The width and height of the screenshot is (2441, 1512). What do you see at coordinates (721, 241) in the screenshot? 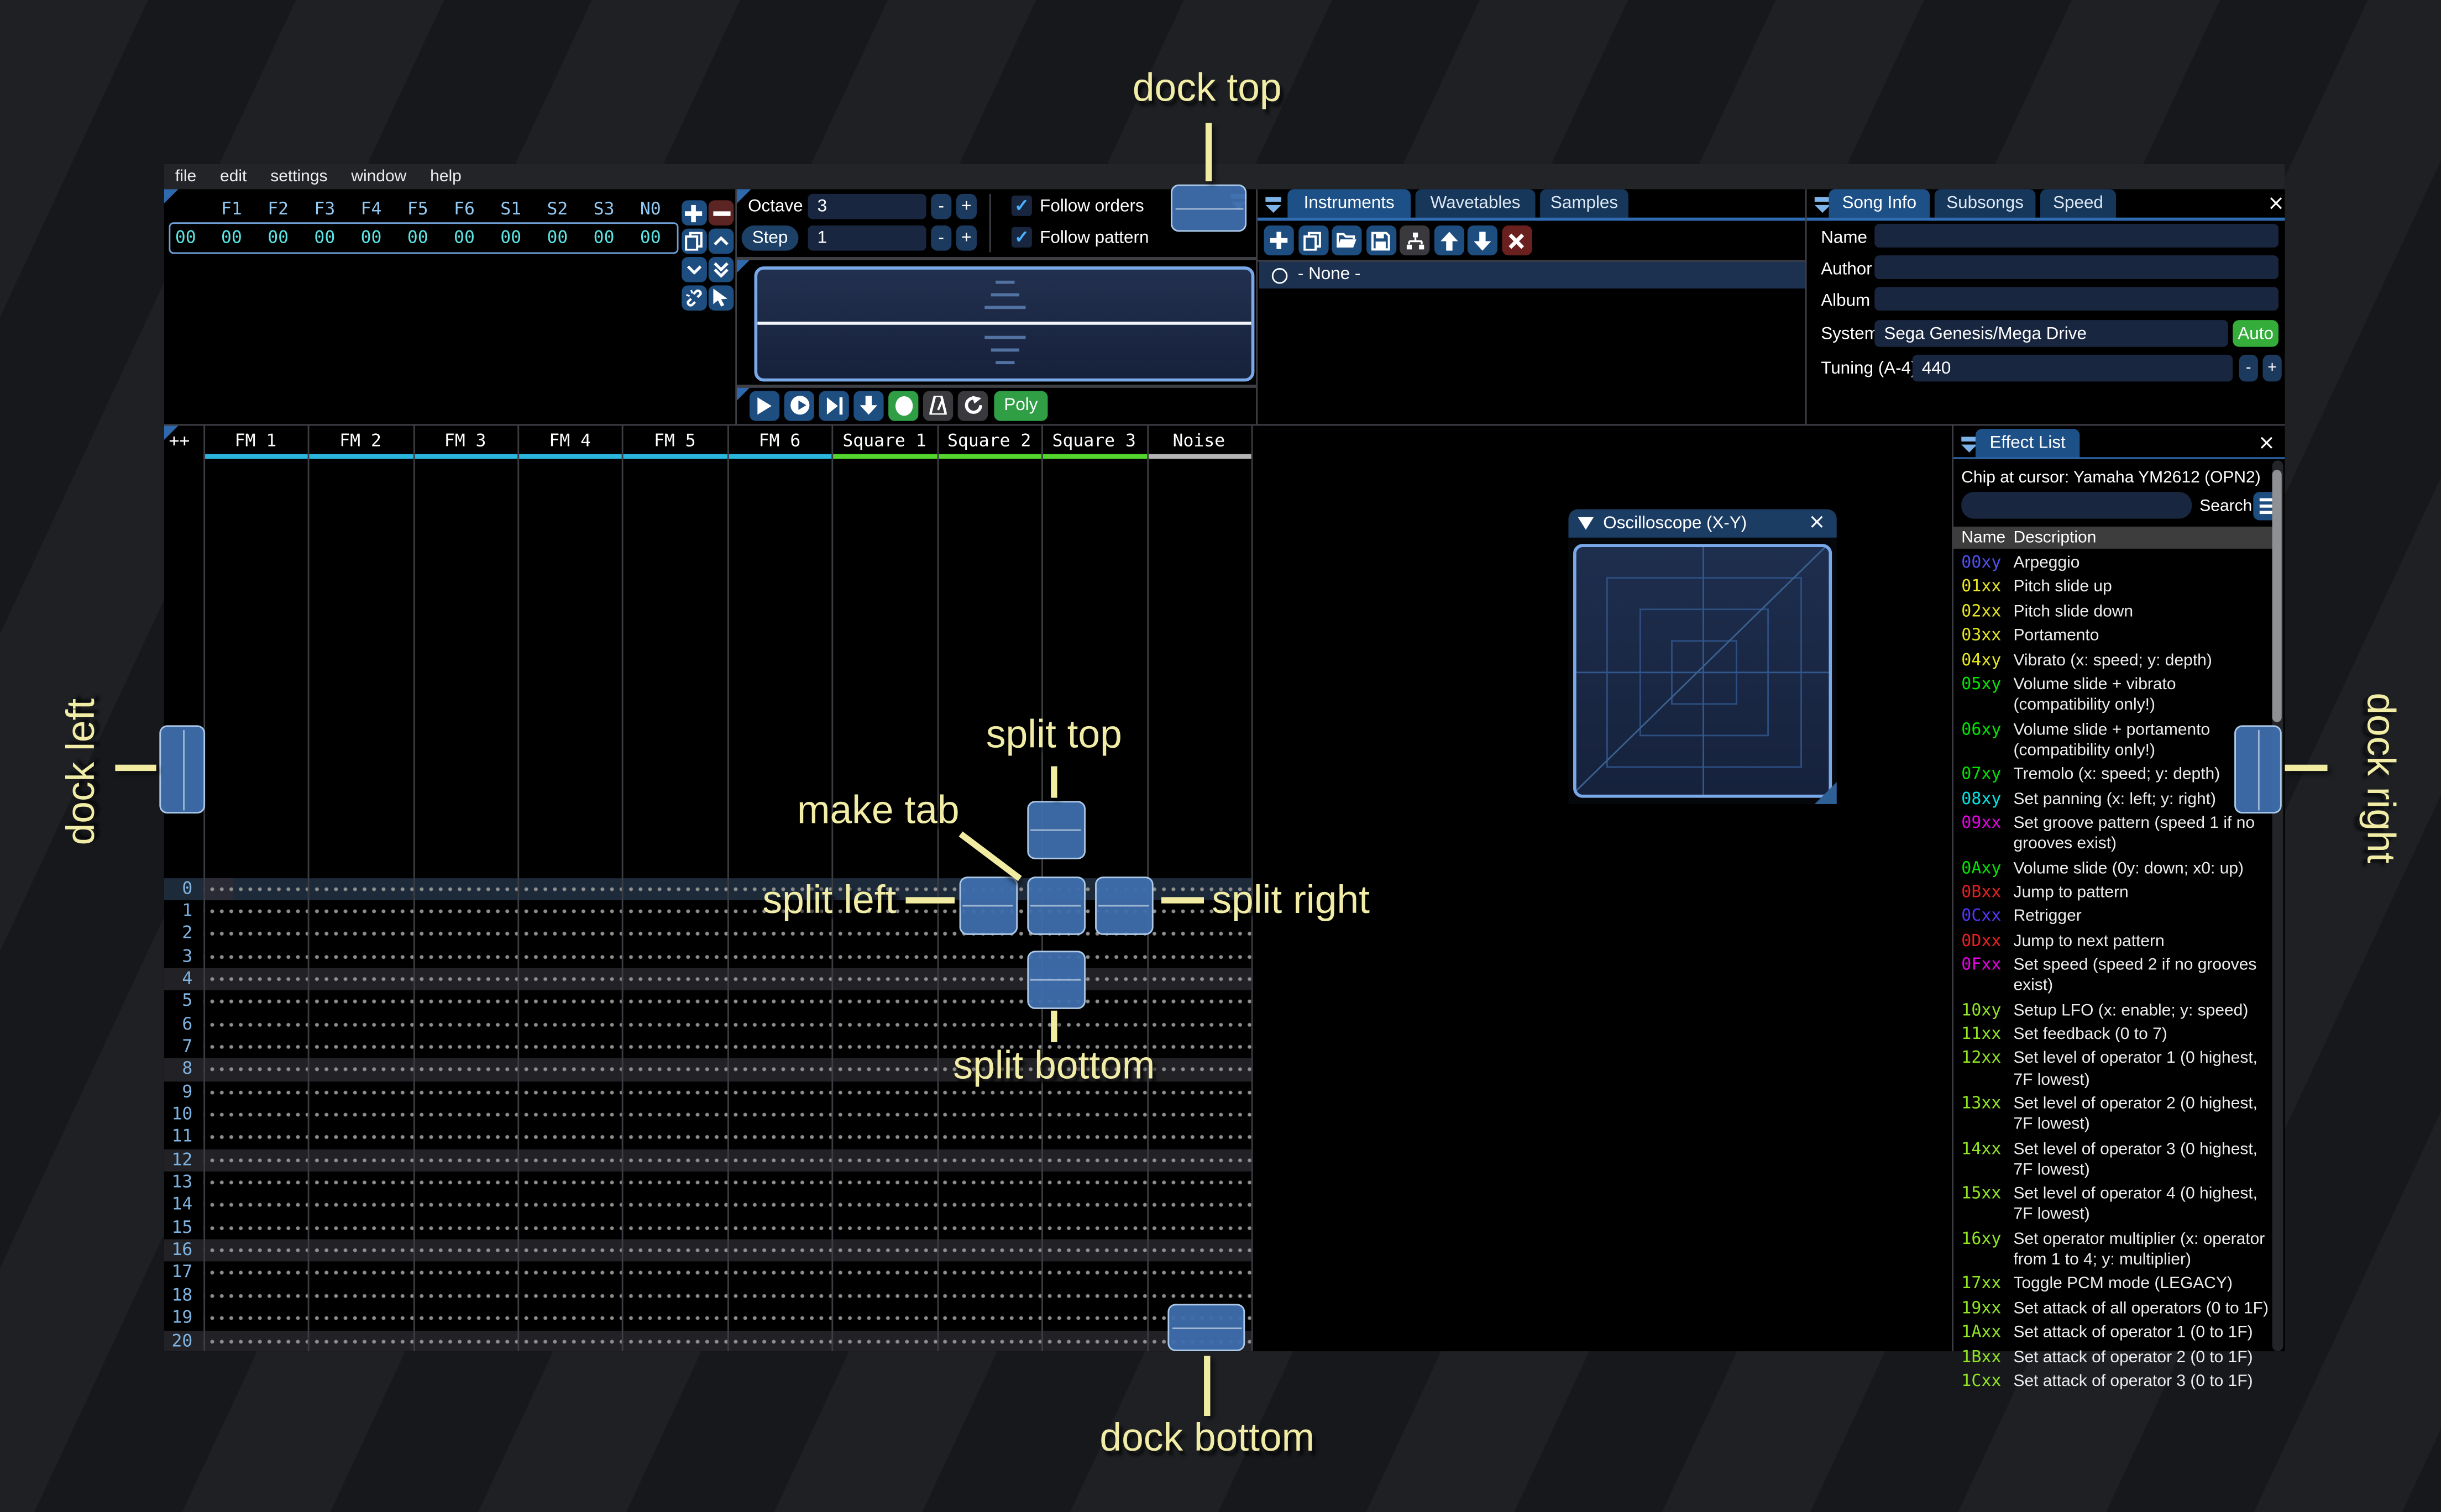
I see `move-order-up-button` at bounding box center [721, 241].